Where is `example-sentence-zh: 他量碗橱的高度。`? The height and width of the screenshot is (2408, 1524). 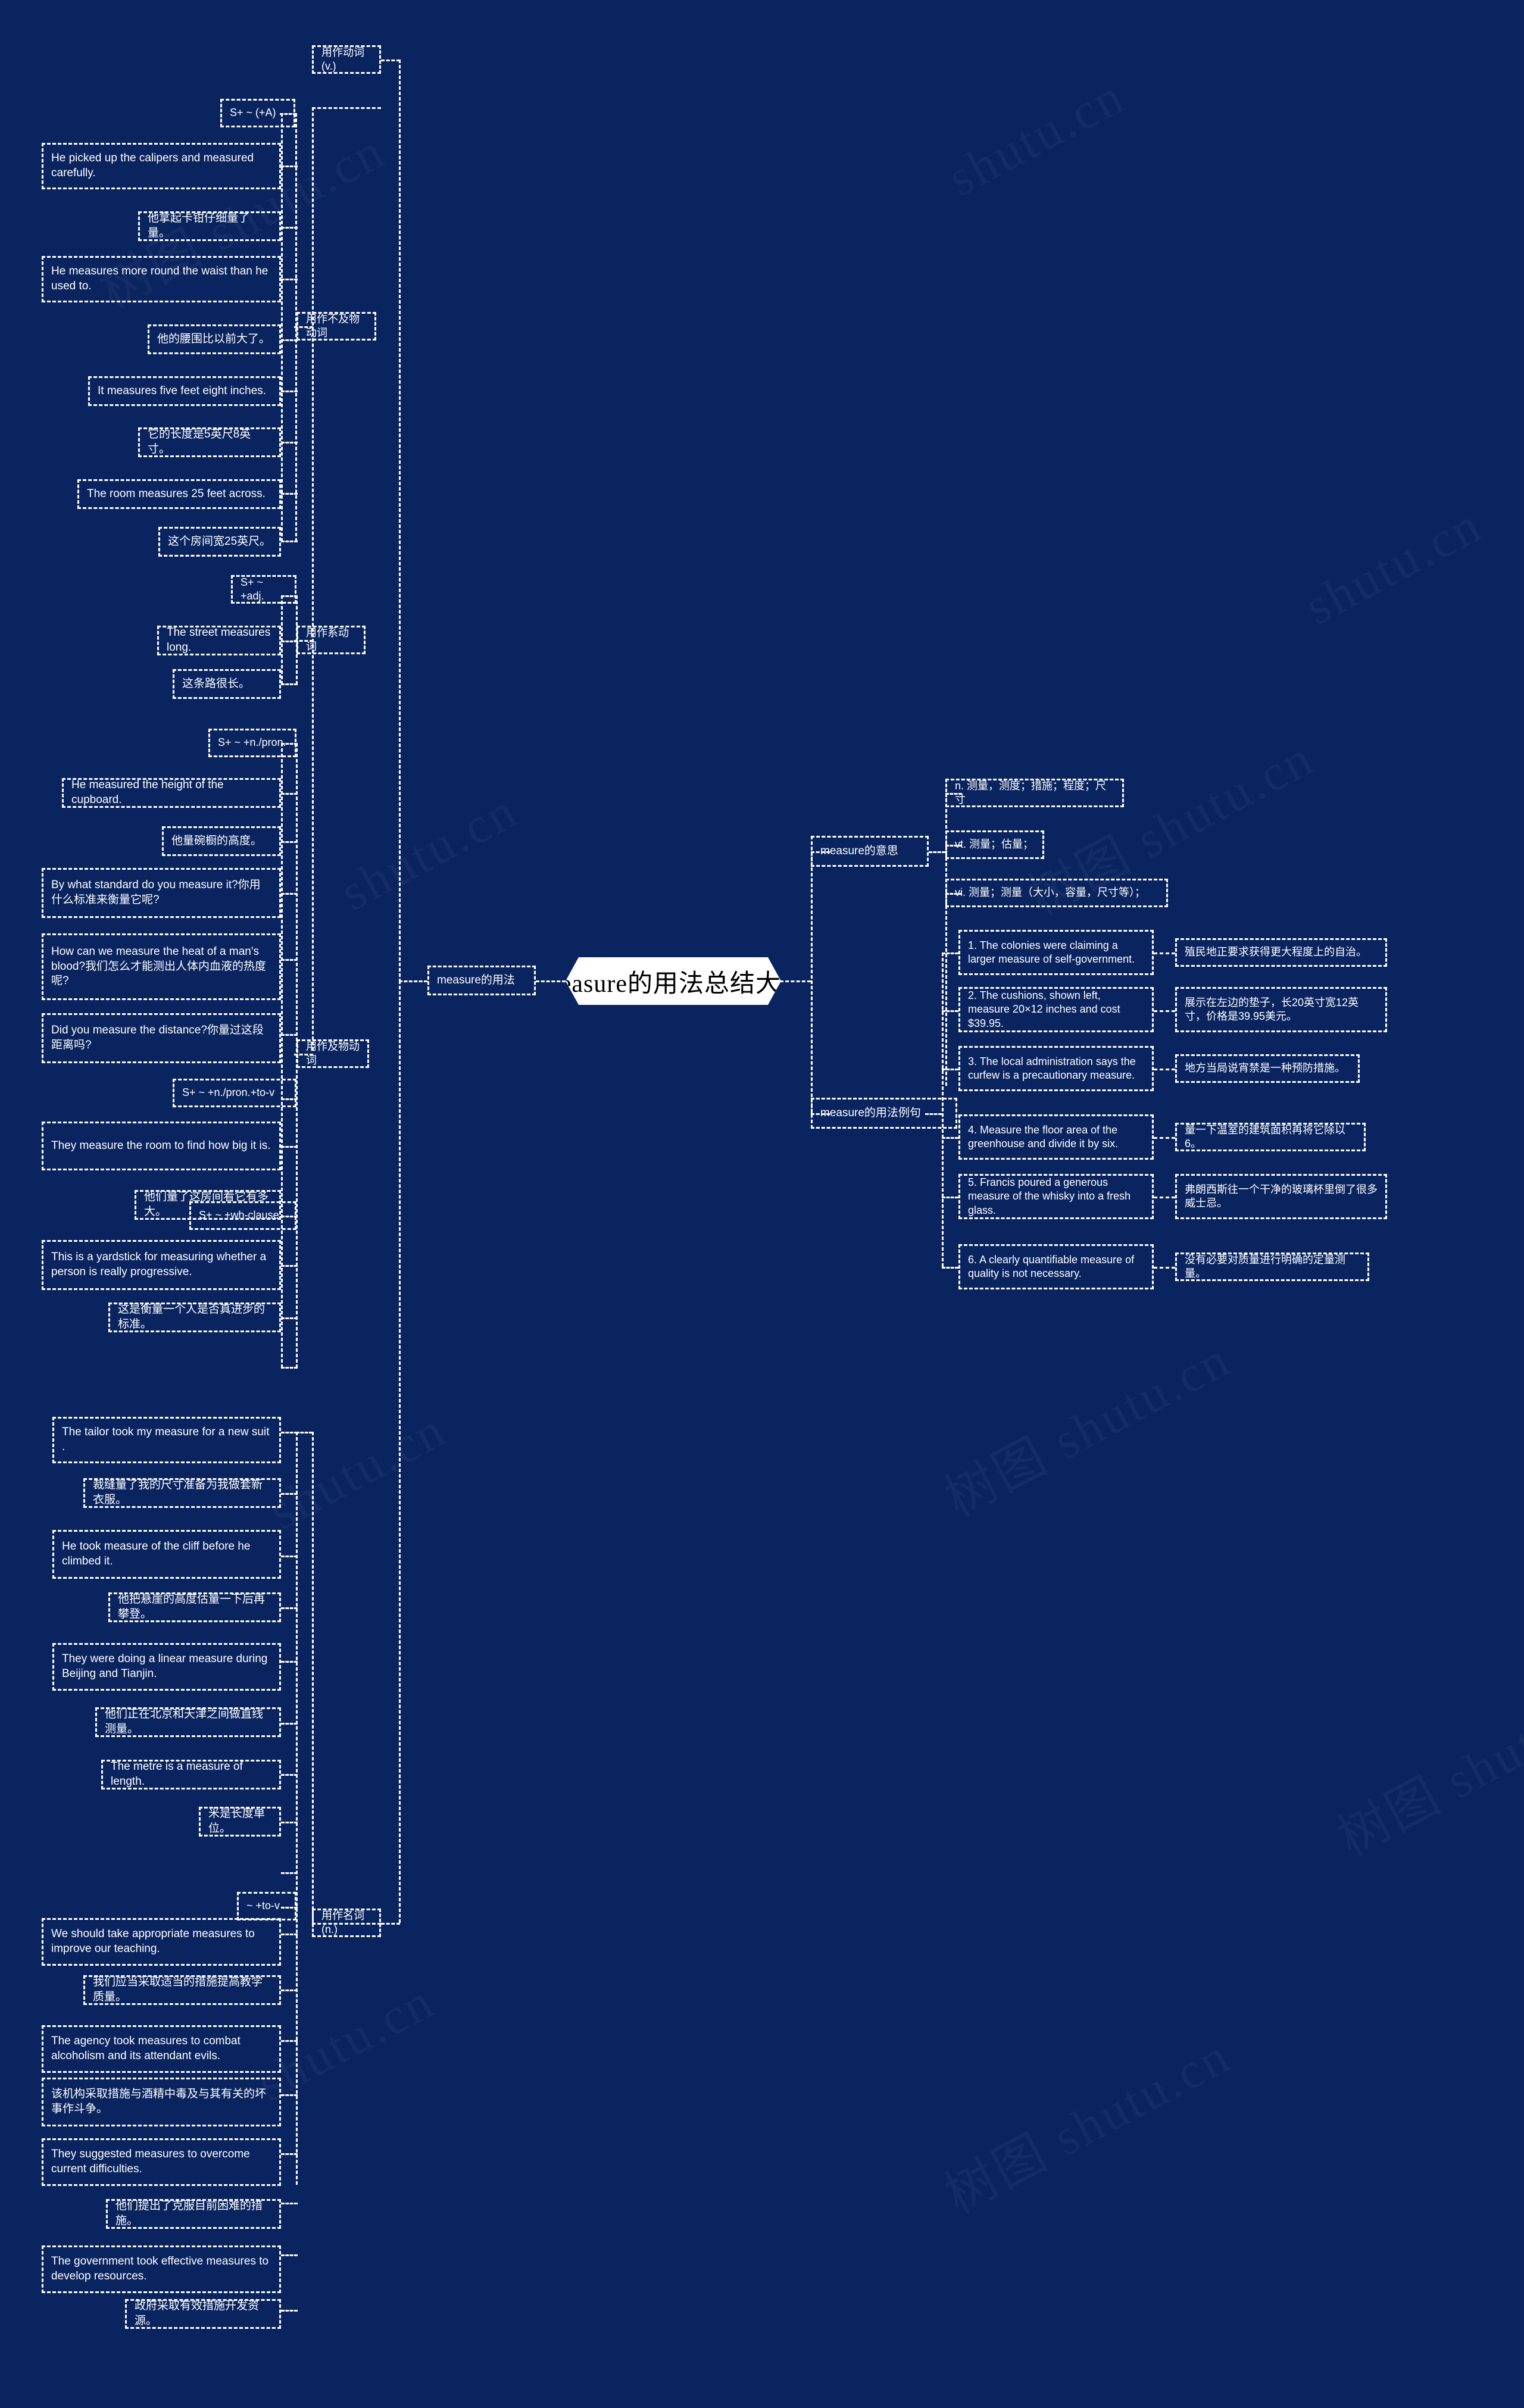 example-sentence-zh: 他量碗橱的高度。 is located at coordinates (221, 841).